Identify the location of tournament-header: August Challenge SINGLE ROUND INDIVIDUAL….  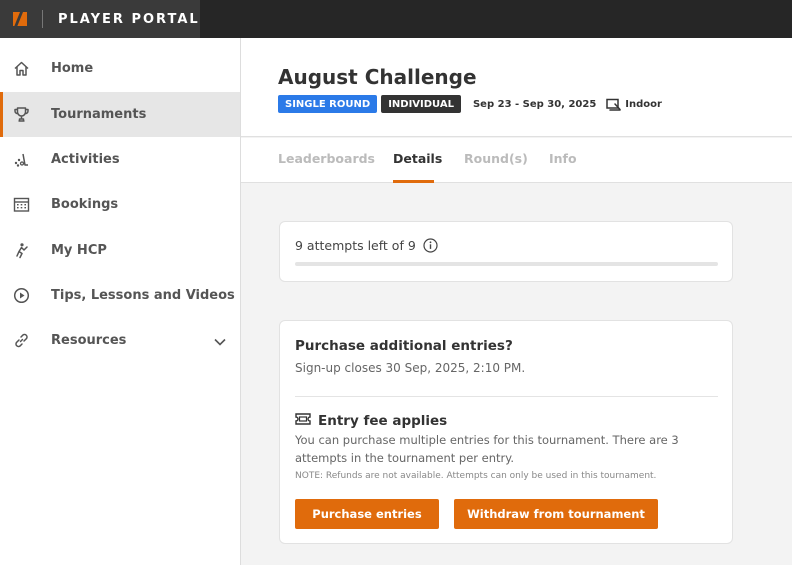
(516, 87).